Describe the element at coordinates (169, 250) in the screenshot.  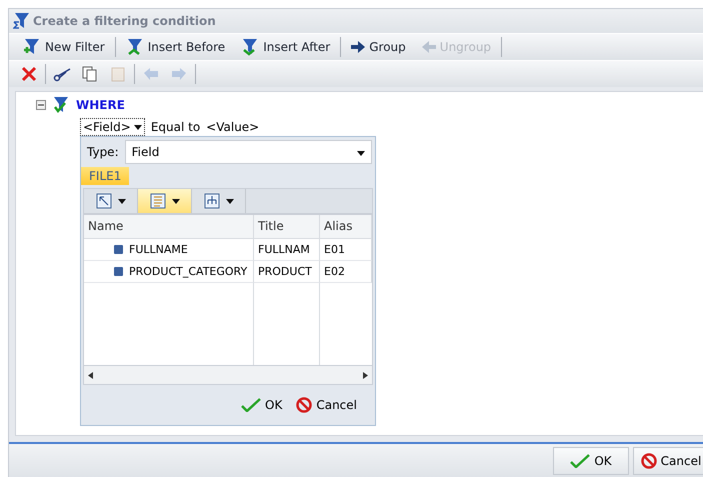
I see `table-cell: FULLNAME` at that location.